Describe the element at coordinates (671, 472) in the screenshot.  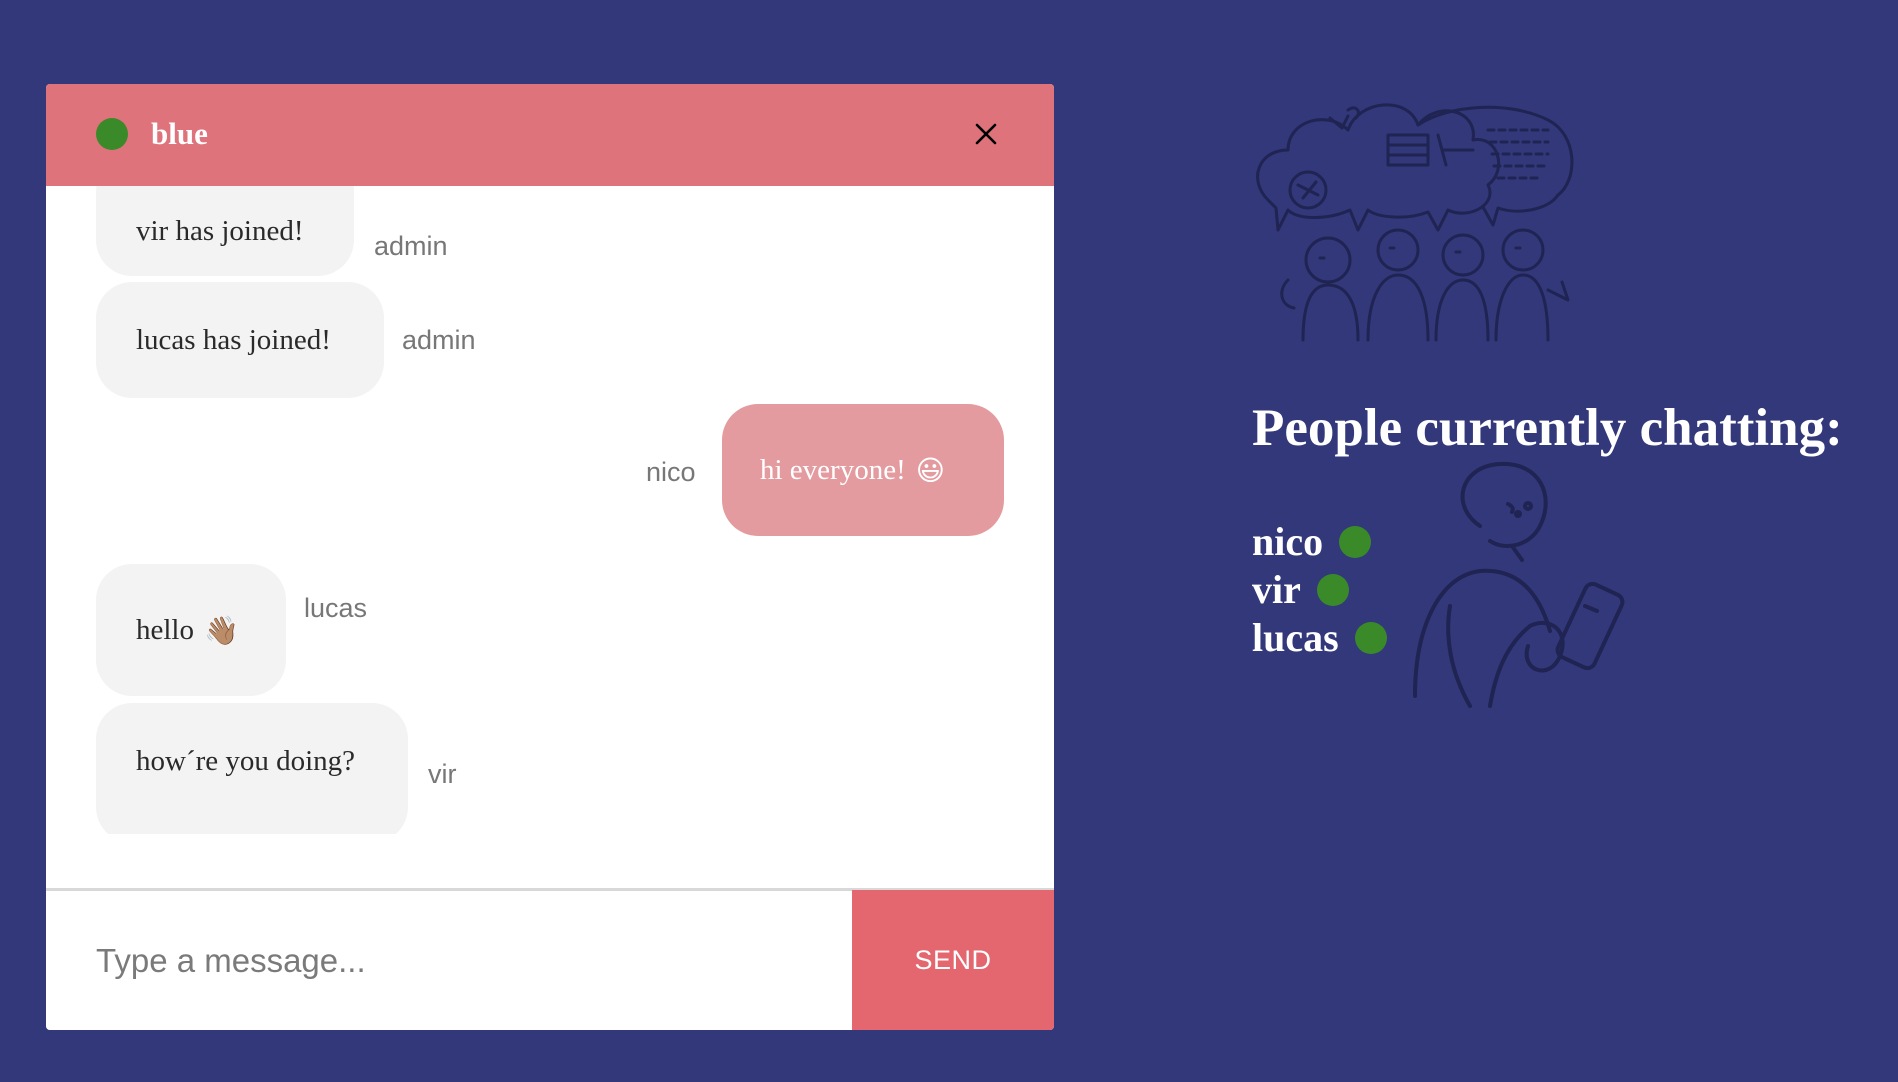
I see `message-sender: nico` at that location.